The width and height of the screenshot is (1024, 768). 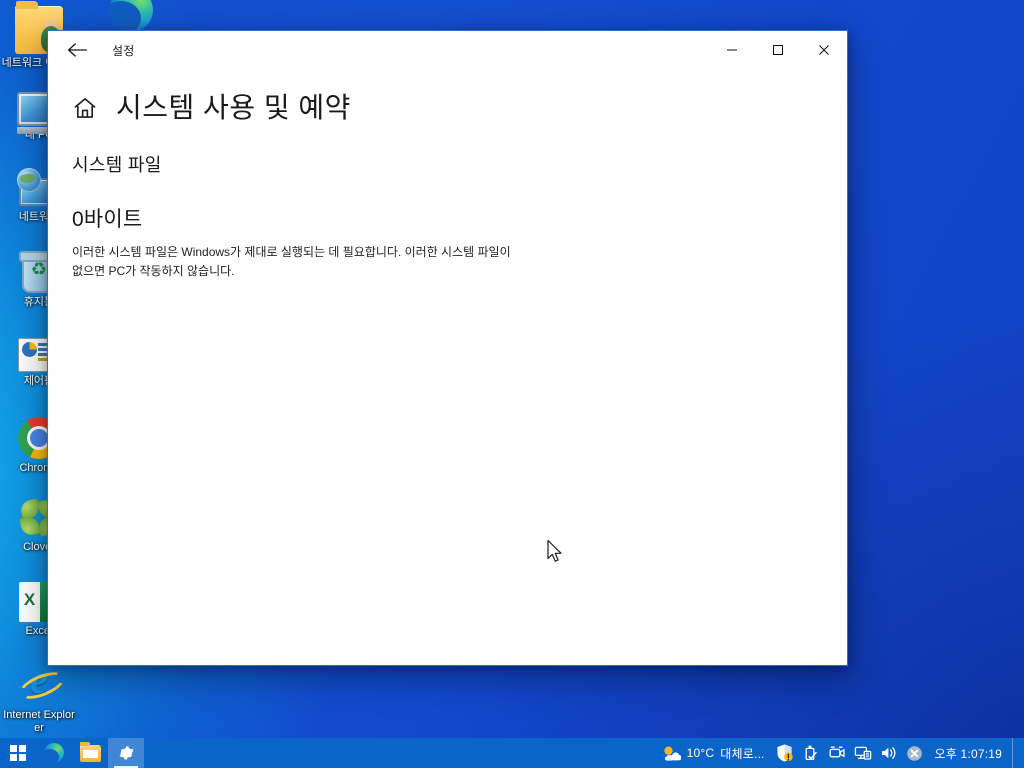 I want to click on taskbar-item-file-explorer, so click(x=90, y=753).